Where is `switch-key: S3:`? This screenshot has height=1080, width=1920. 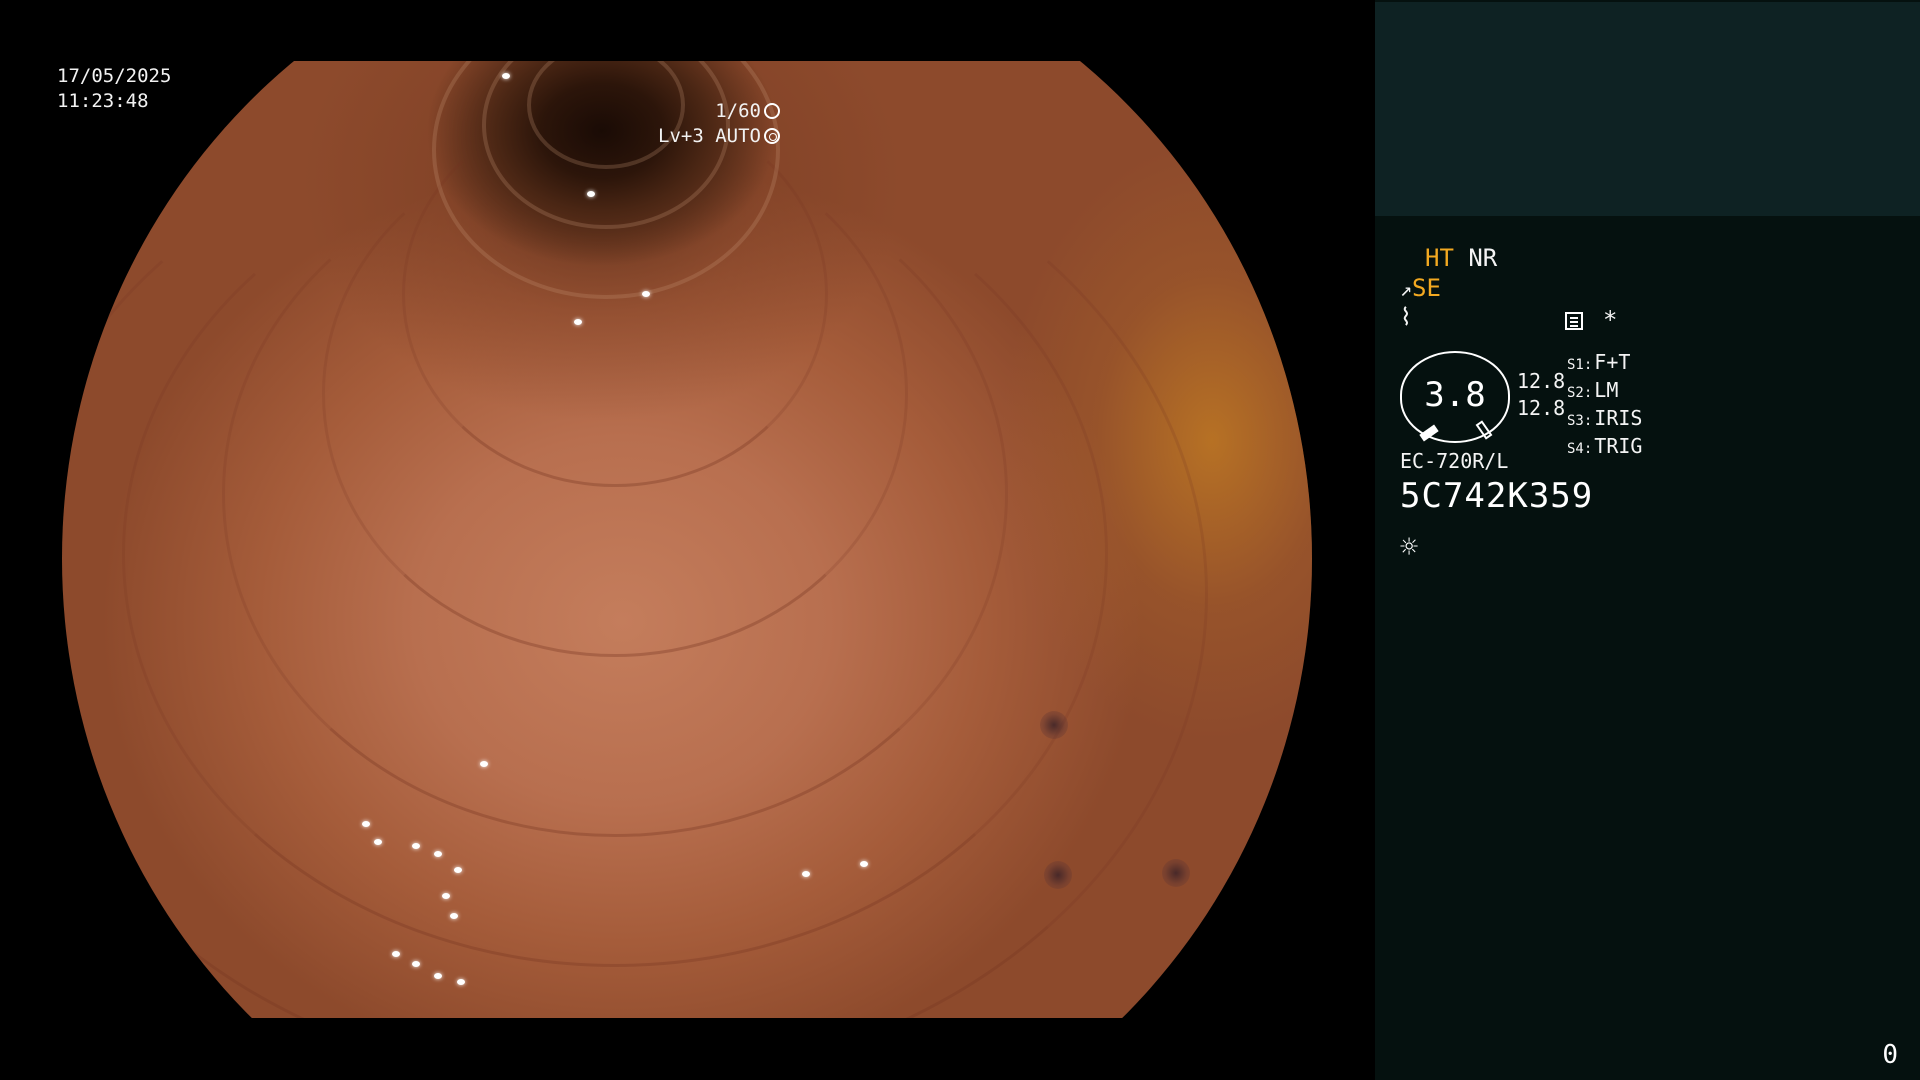
switch-key: S3: is located at coordinates (1580, 421).